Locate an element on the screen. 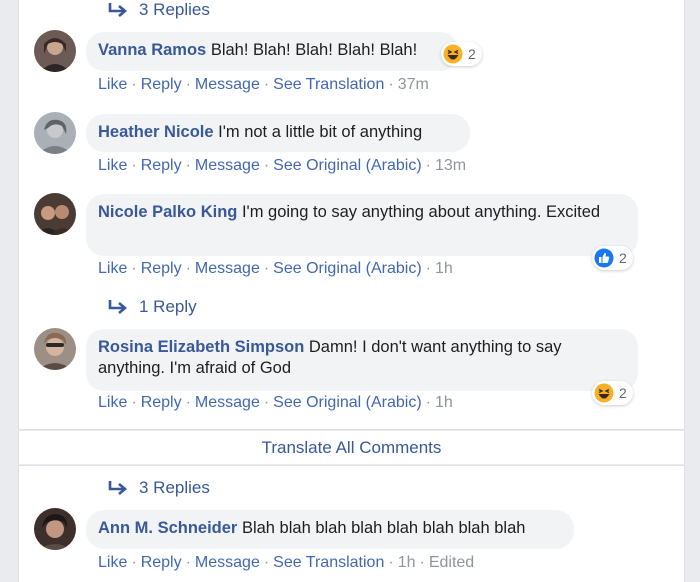  comment-author: Rosina Elizabeth Simpson is located at coordinates (201, 347).